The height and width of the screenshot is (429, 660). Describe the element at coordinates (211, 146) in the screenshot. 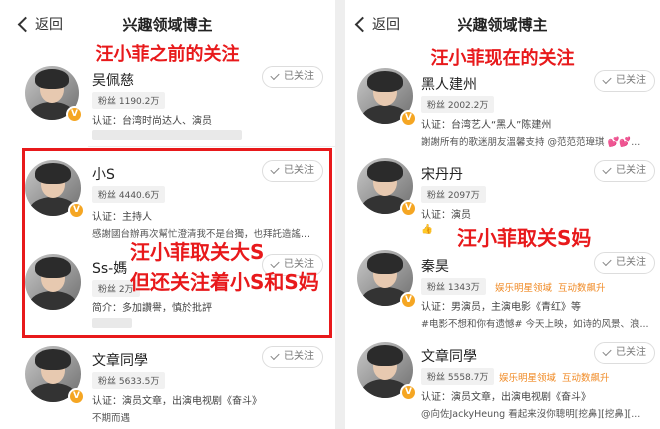

I see `divider` at that location.